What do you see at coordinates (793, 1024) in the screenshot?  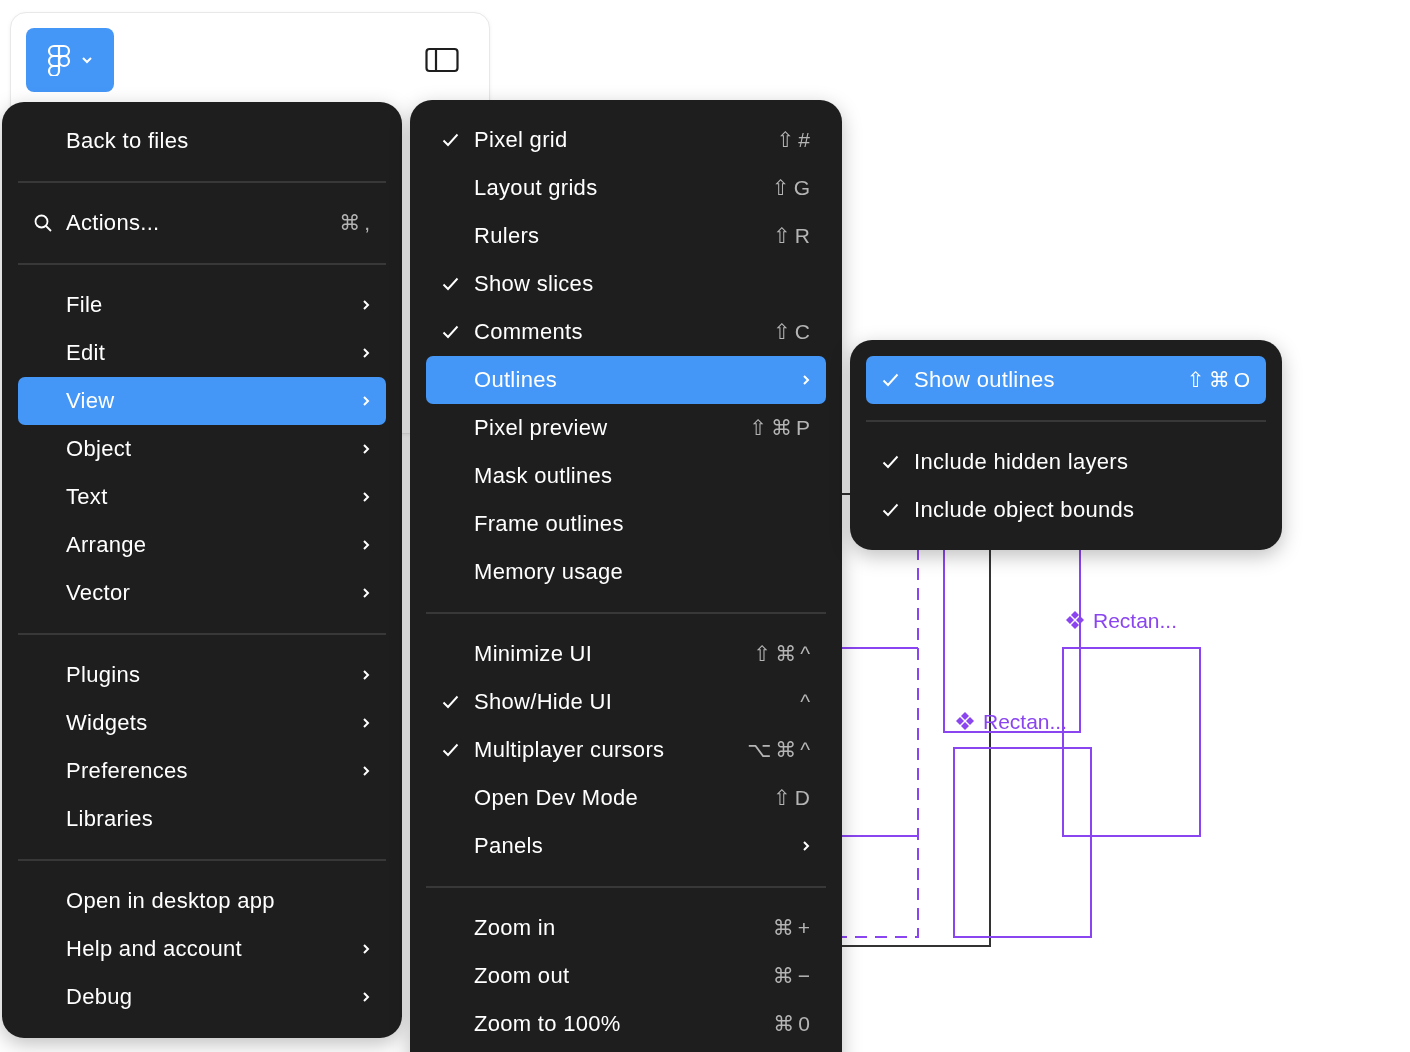 I see `shortcut-text: ⌘0` at bounding box center [793, 1024].